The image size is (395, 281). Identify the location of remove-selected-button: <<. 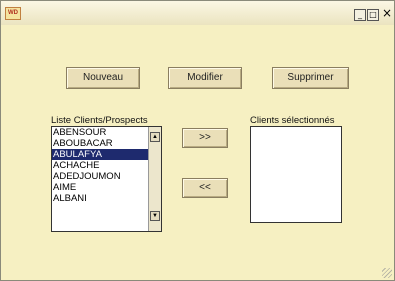
(205, 188).